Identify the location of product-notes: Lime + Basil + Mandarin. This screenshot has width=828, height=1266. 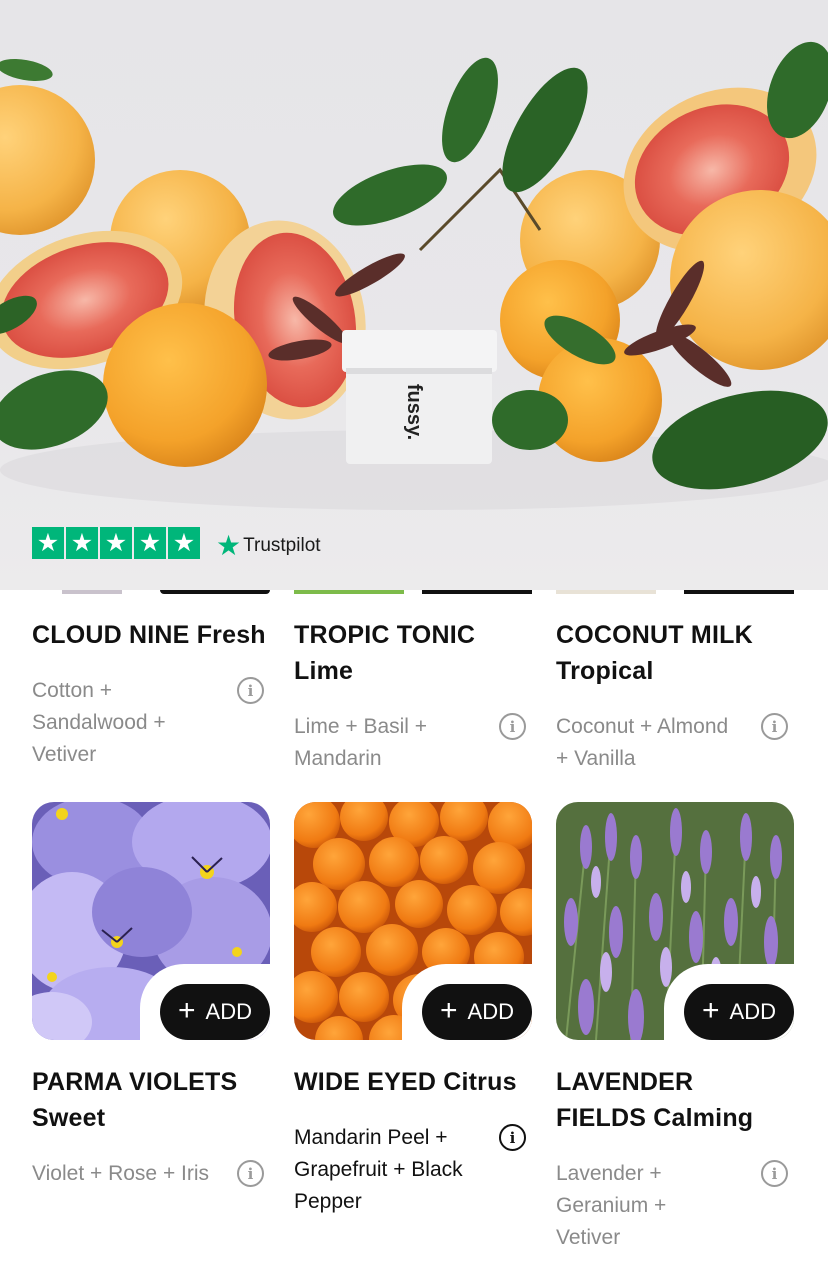
(361, 742).